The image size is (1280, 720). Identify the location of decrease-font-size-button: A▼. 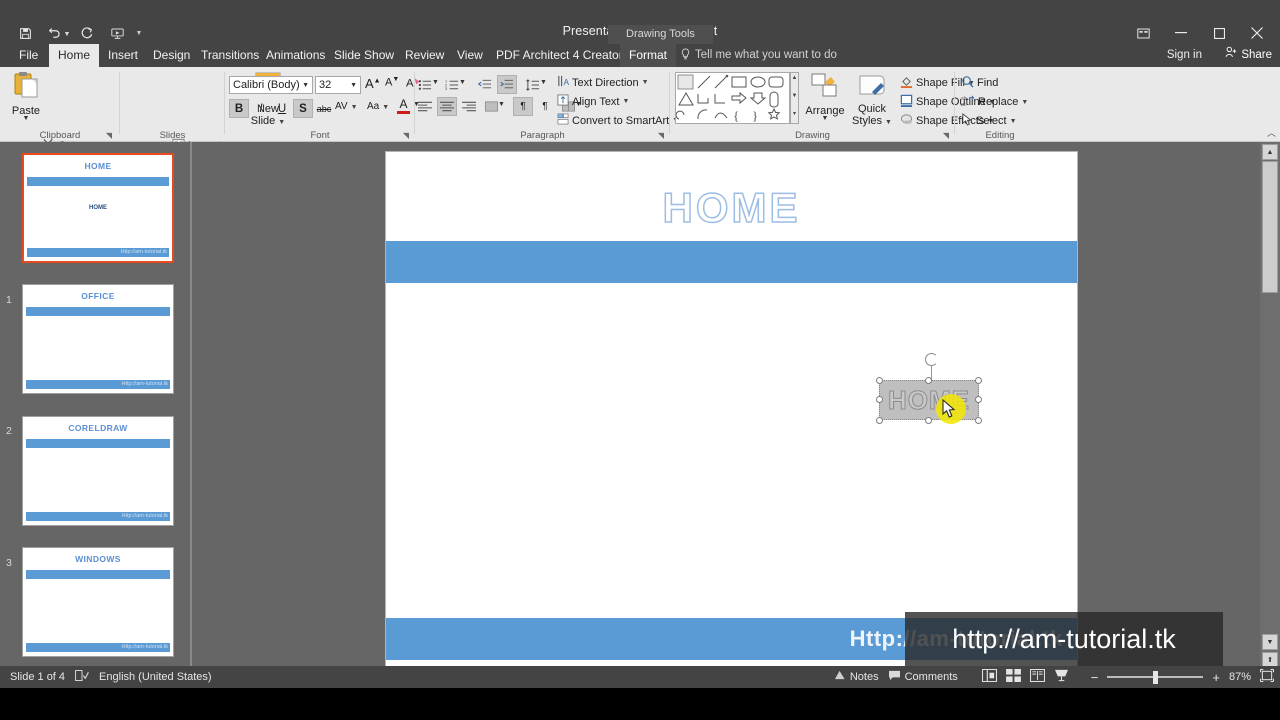
(392, 82).